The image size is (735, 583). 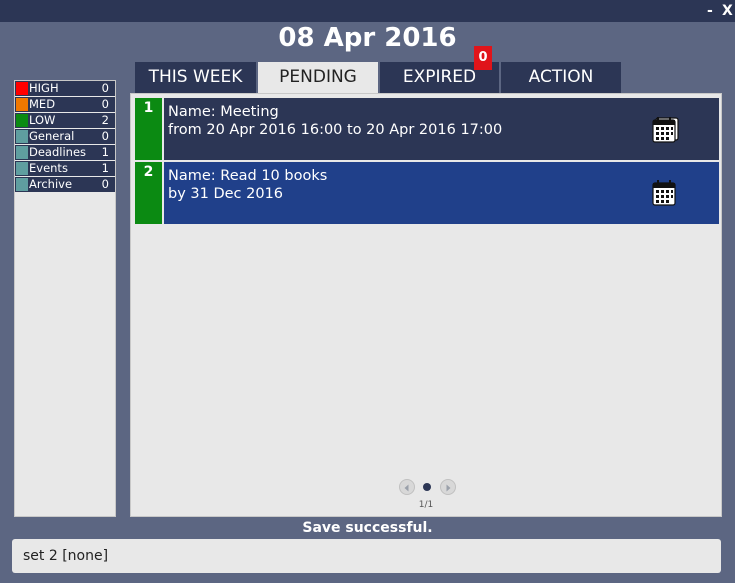 What do you see at coordinates (65, 104) in the screenshot?
I see `category-med: MED 0` at bounding box center [65, 104].